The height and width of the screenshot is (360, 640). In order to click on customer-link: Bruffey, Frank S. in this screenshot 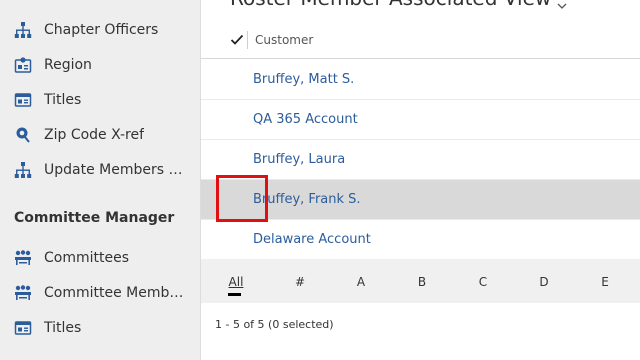, I will do `click(307, 199)`.